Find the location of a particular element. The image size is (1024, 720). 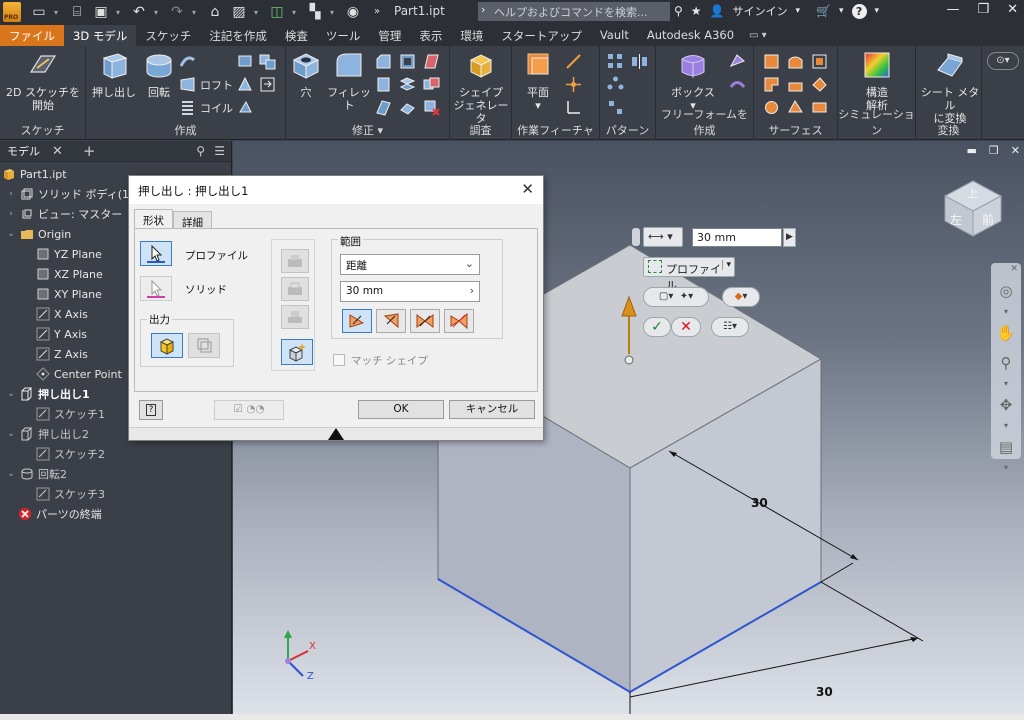

coil-button: コイル is located at coordinates (205, 107).